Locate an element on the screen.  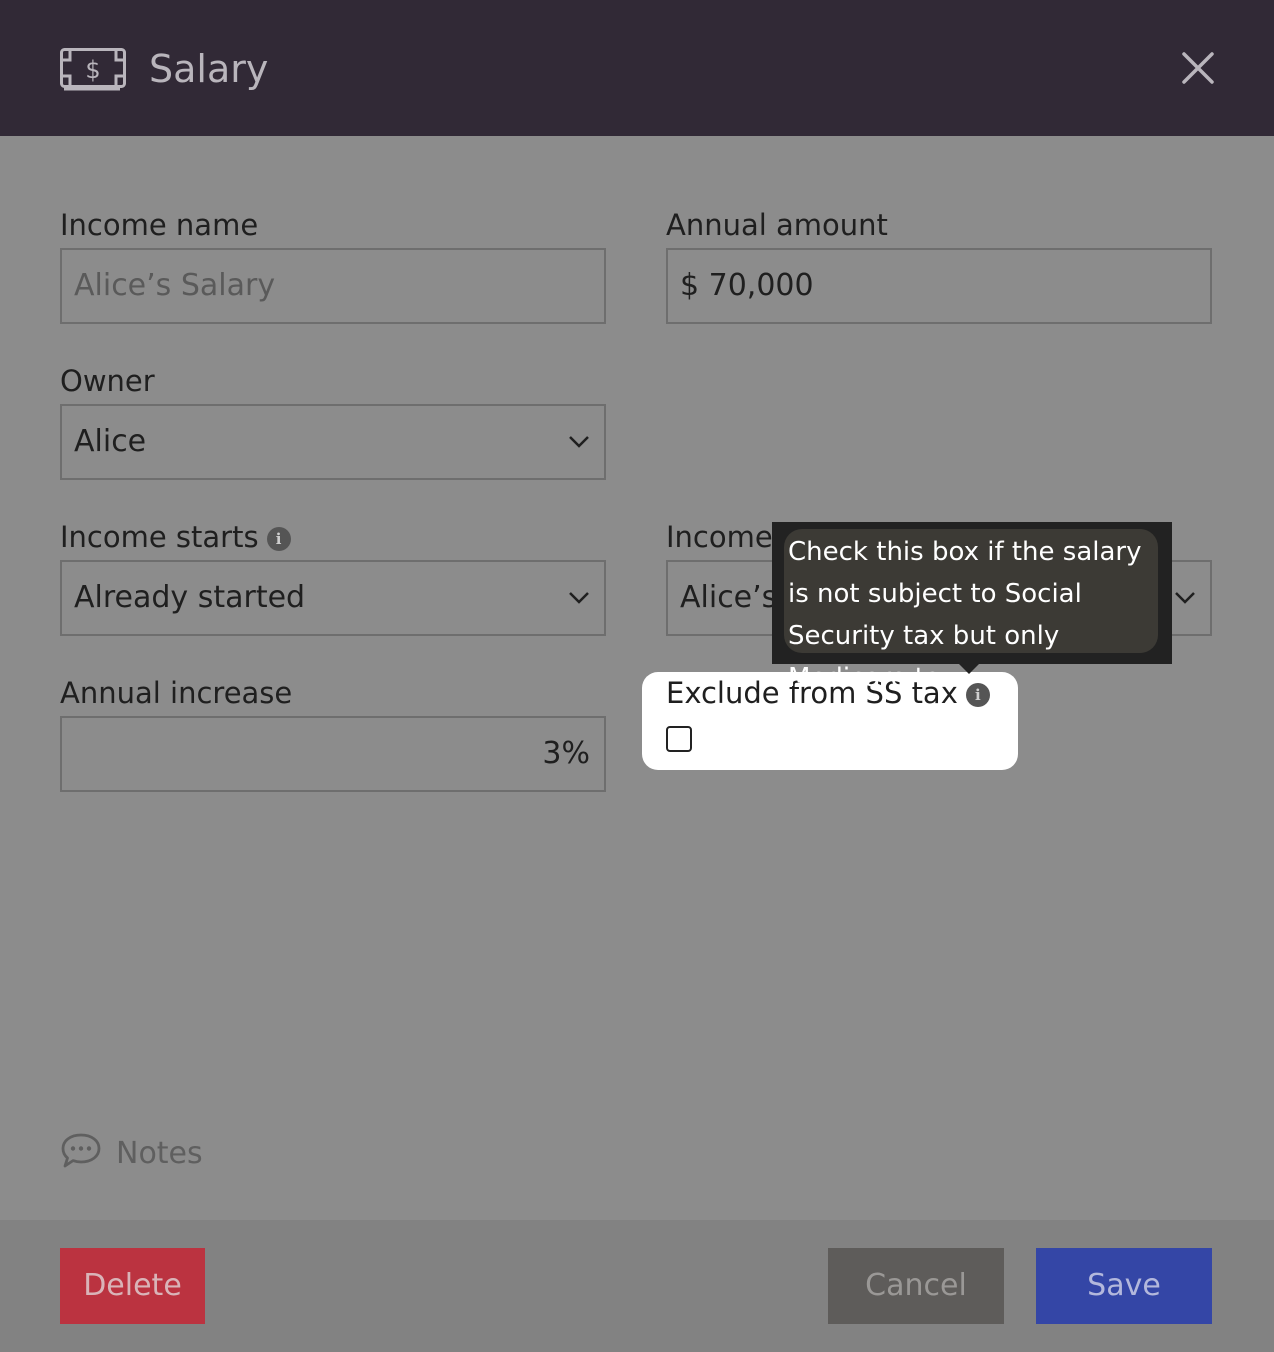
delete-button: Delete is located at coordinates (132, 1286).